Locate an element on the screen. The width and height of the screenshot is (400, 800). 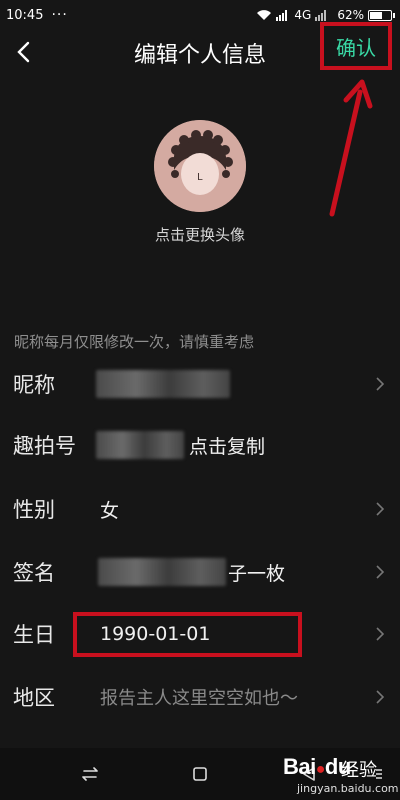
menu-button is located at coordinates (379, 774).